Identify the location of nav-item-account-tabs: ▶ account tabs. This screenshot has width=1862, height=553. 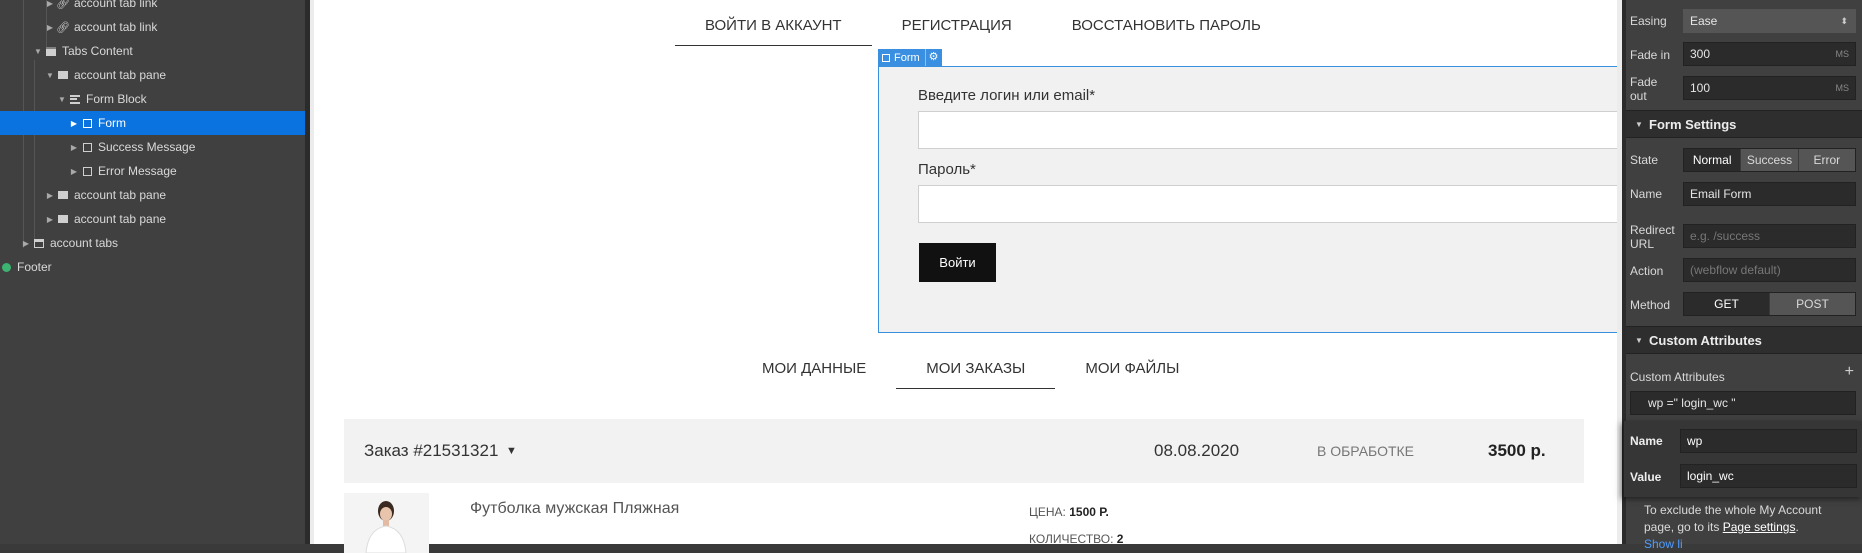
(163, 243).